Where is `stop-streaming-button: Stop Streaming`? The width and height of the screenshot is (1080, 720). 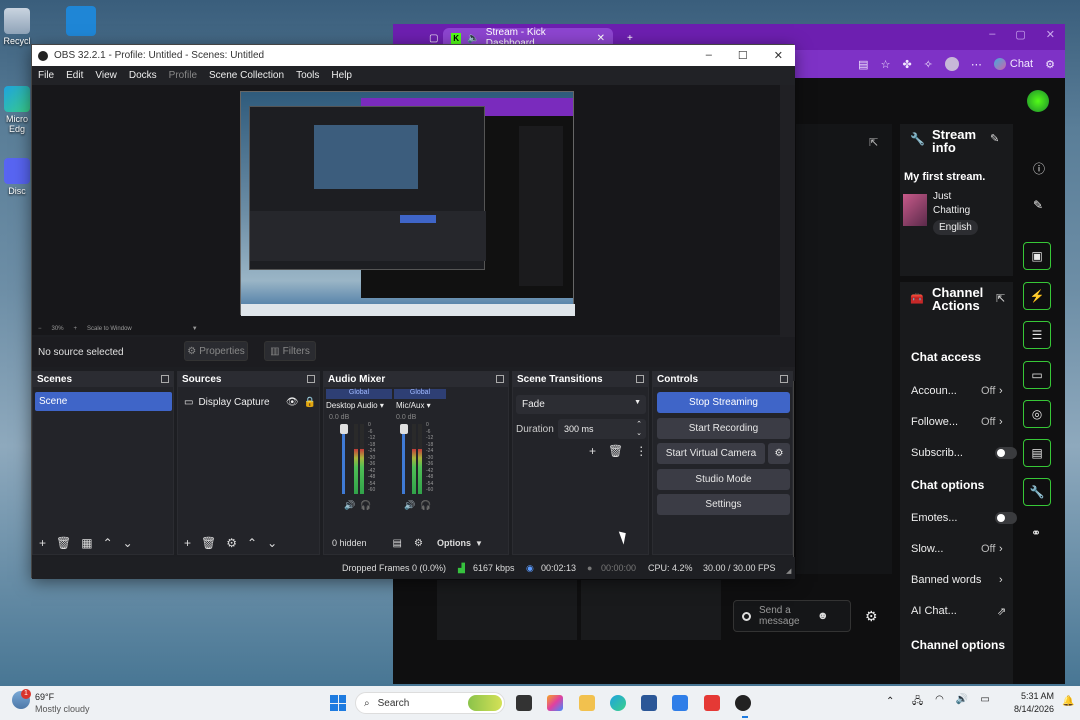
stop-streaming-button: Stop Streaming is located at coordinates (723, 402).